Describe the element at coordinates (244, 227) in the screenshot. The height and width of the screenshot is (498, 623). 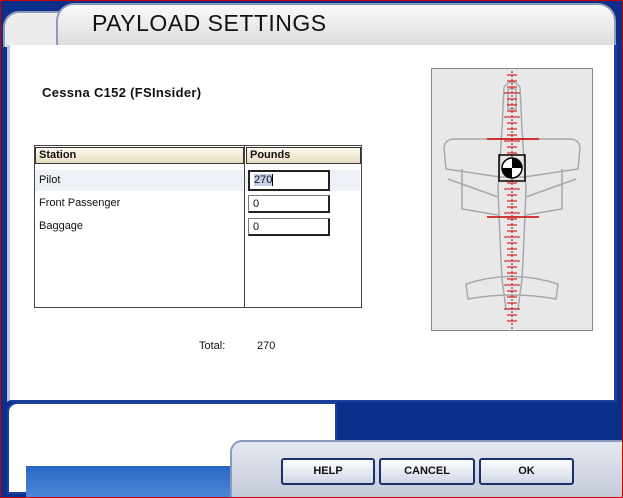
I see `column-divider` at that location.